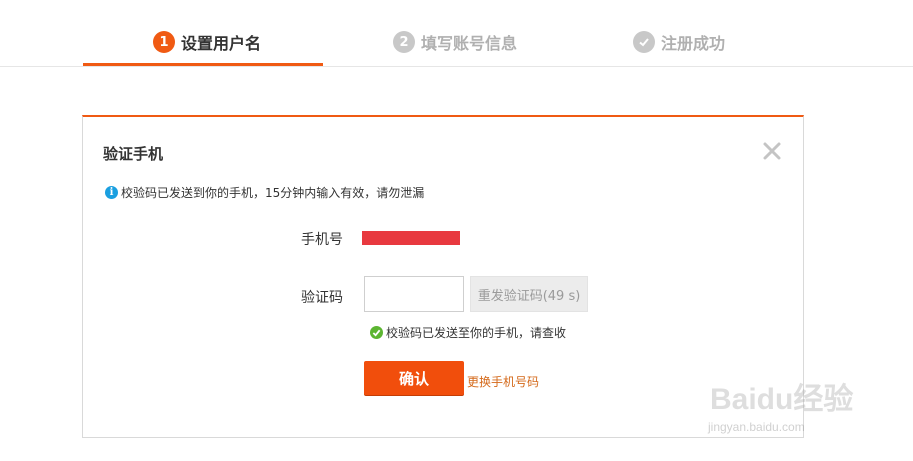 The width and height of the screenshot is (913, 461). I want to click on phone-label: 手机号, so click(322, 240).